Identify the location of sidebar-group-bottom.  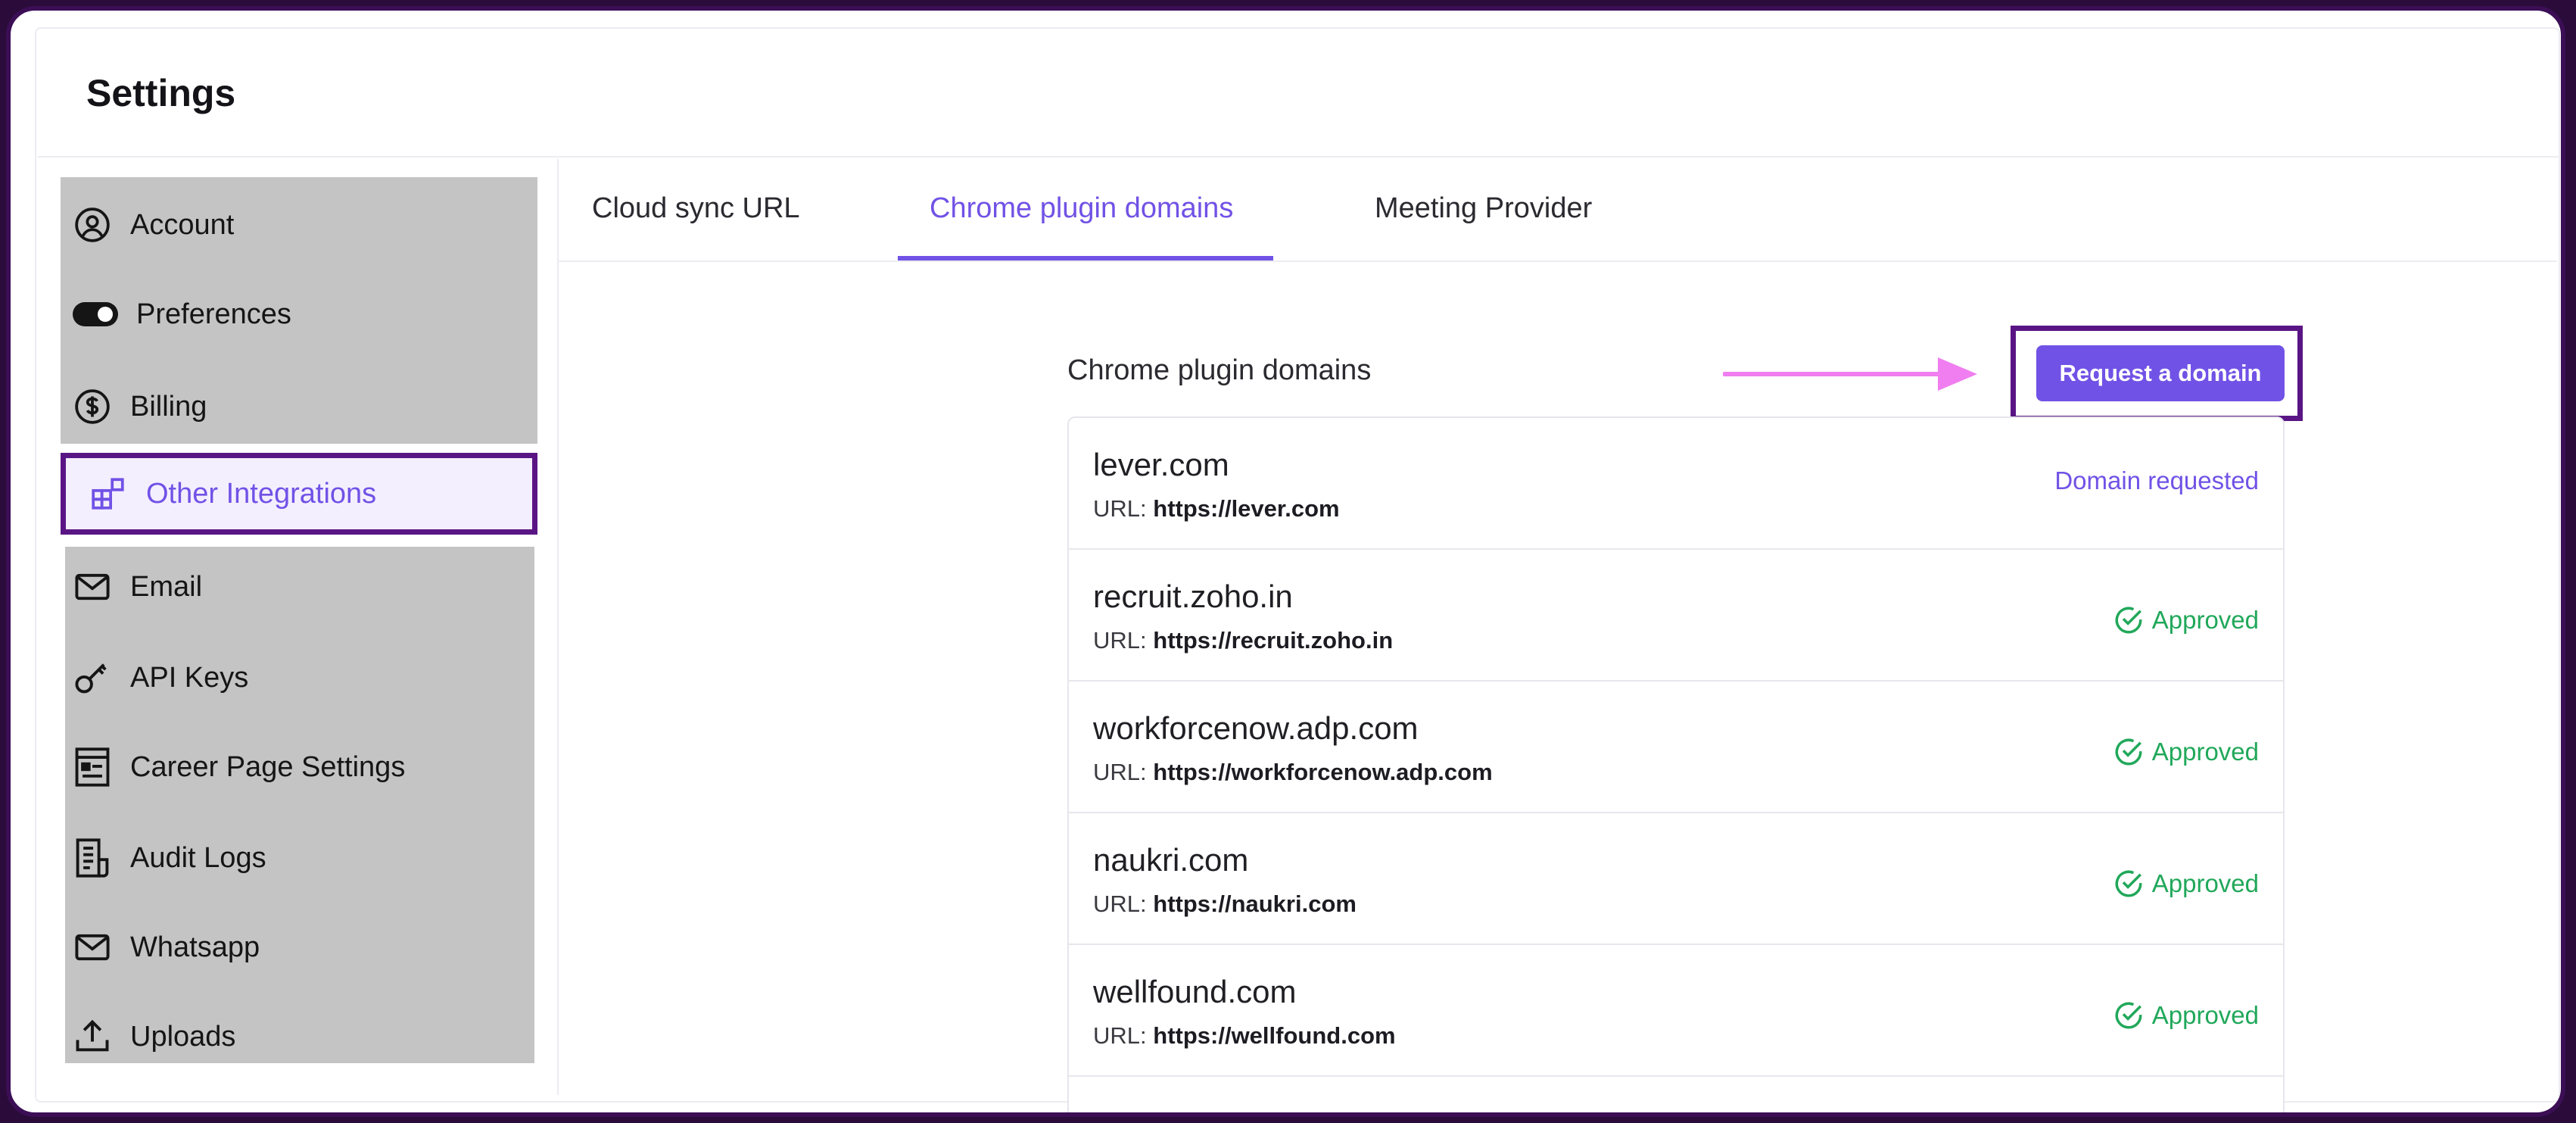
(299, 805).